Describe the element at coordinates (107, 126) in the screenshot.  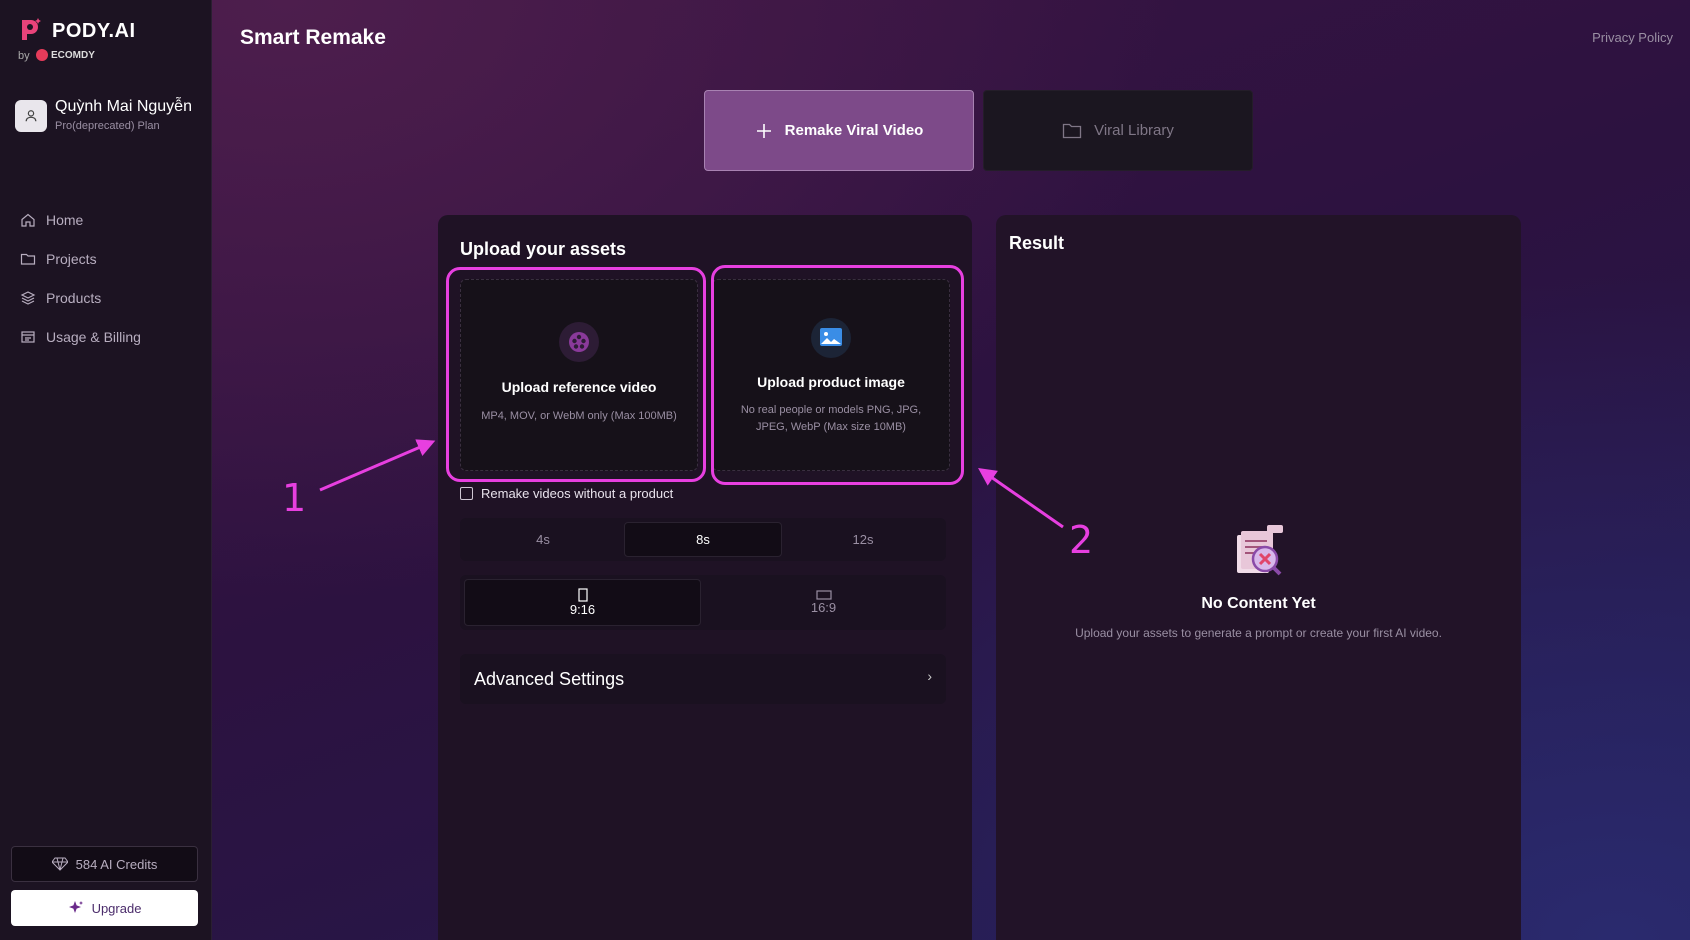
I see `user-plan: Pro(deprecated) Plan` at that location.